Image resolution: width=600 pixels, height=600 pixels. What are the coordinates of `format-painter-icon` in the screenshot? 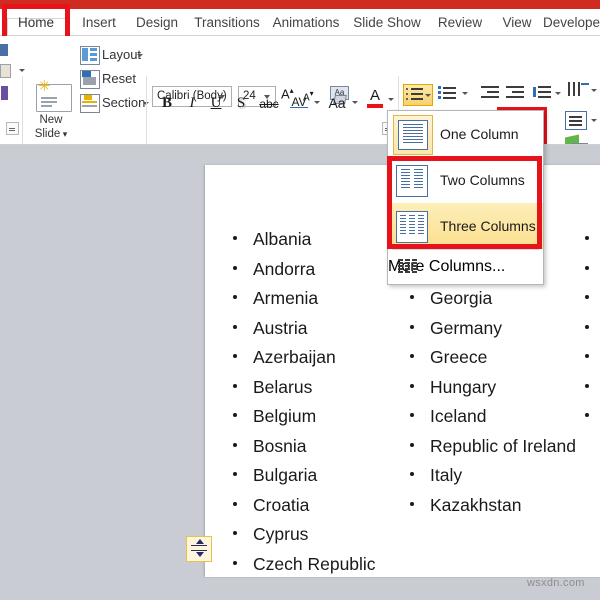 It's located at (4, 93).